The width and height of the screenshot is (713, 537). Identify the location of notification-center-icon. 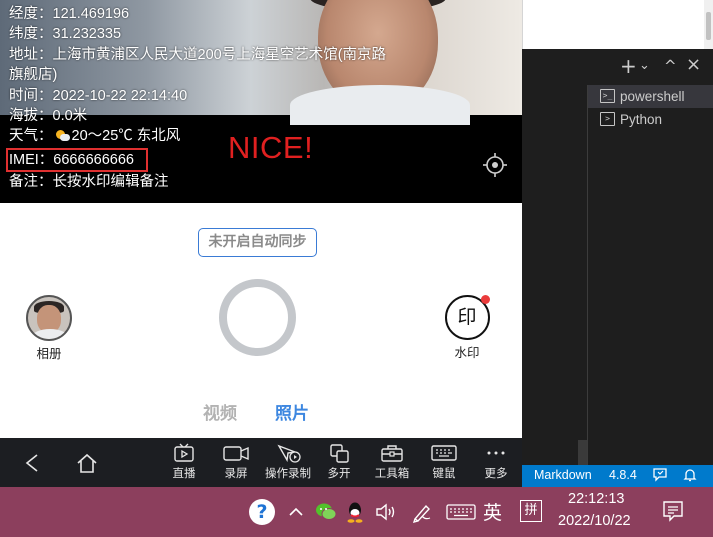
(673, 511).